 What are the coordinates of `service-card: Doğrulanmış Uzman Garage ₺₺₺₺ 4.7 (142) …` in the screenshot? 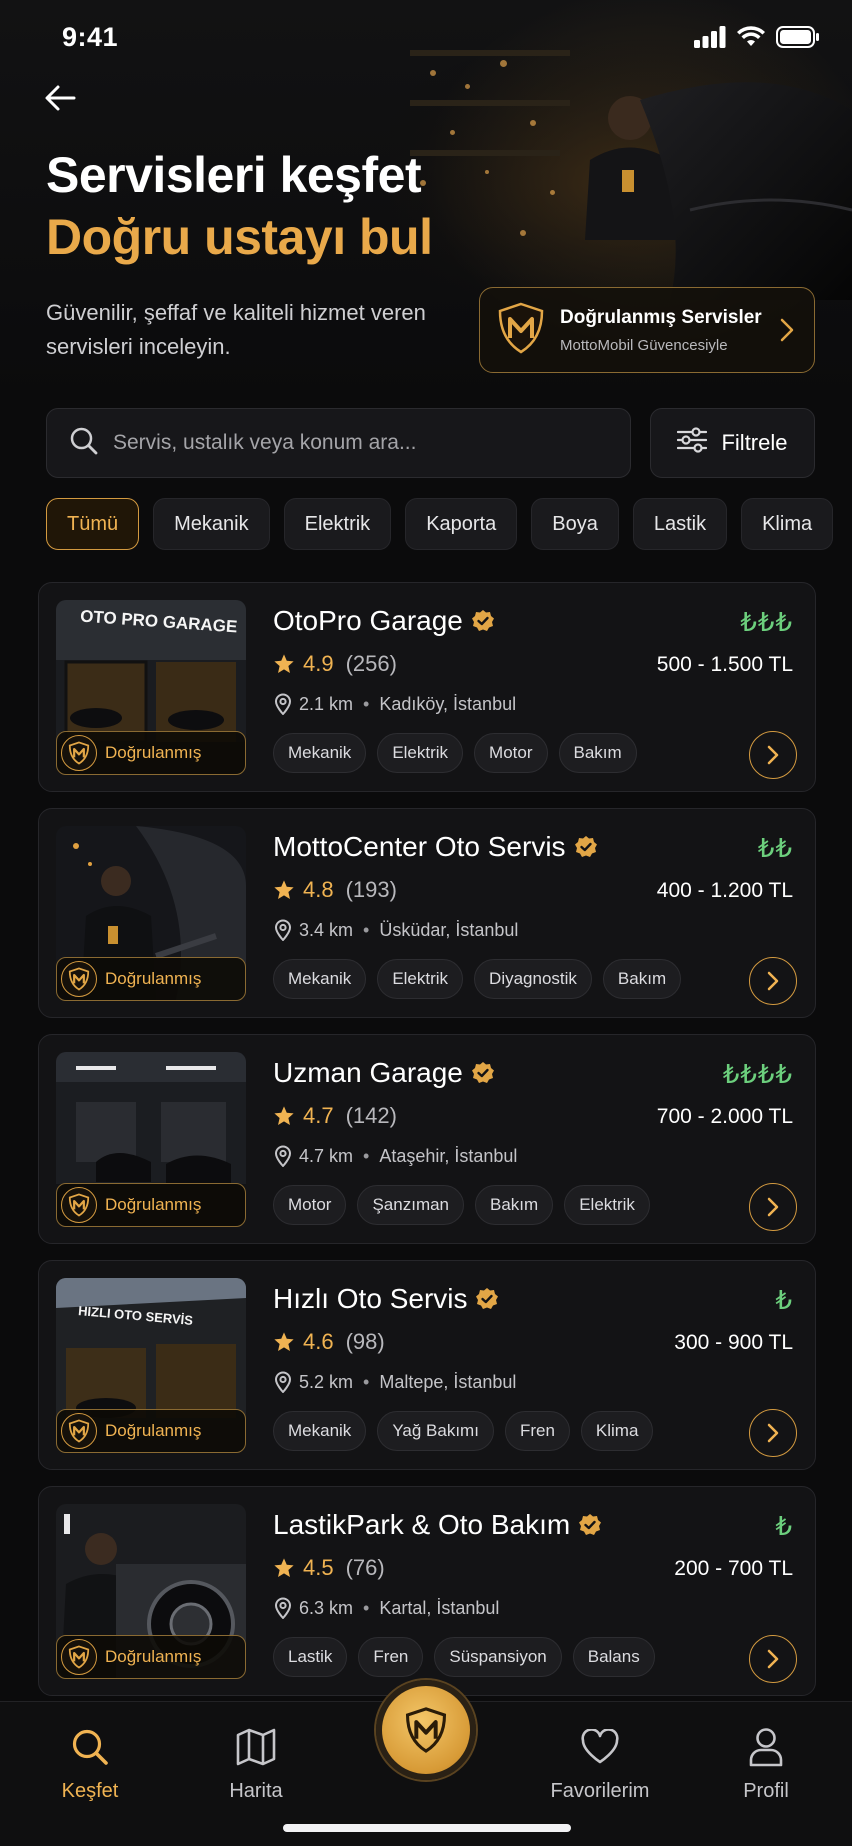 It's located at (427, 1139).